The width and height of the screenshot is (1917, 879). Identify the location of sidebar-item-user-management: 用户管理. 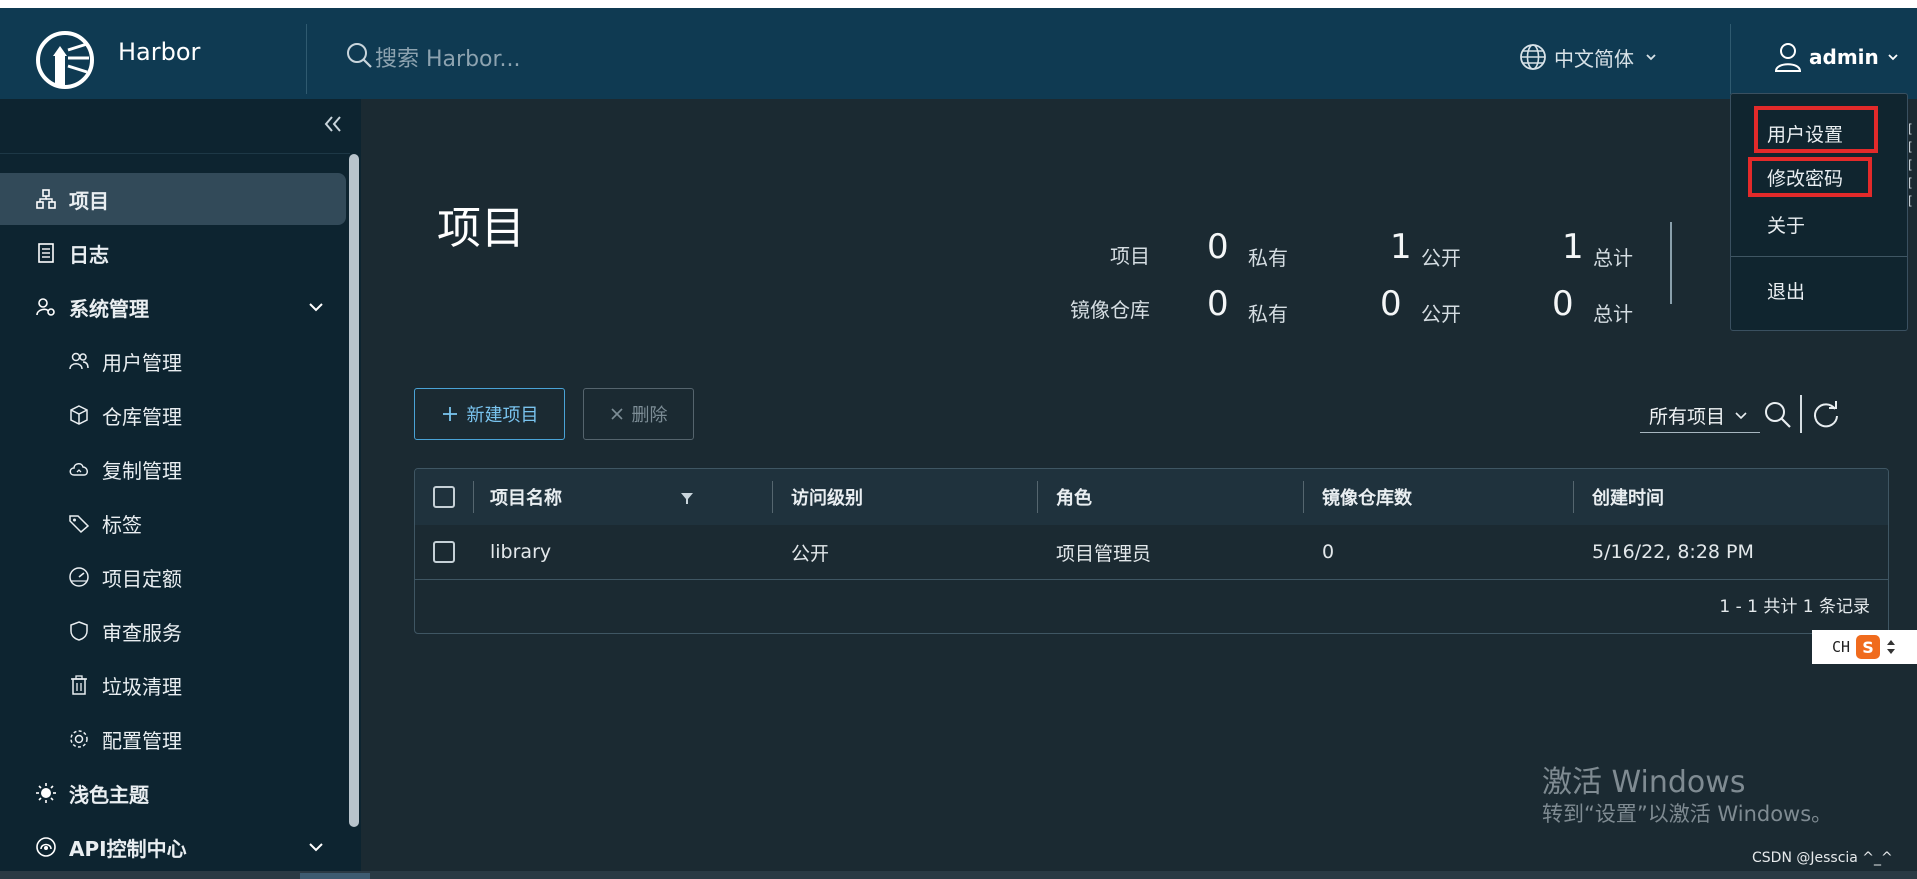
(173, 361).